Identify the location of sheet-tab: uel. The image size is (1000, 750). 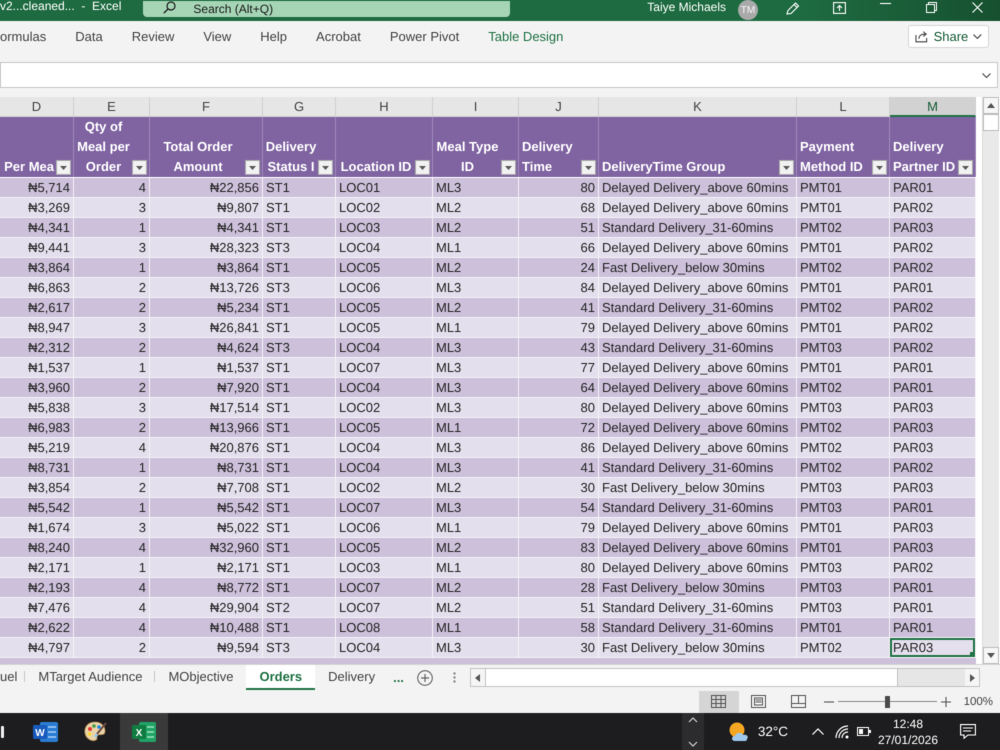
(13, 677).